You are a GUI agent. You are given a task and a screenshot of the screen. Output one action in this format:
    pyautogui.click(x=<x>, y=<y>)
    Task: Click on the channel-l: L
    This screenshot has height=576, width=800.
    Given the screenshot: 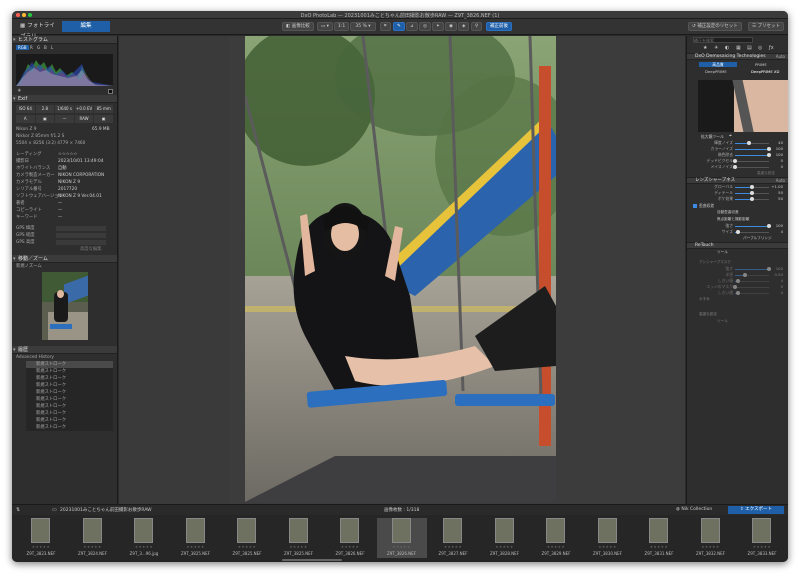 What is the action you would take?
    pyautogui.click(x=52, y=47)
    